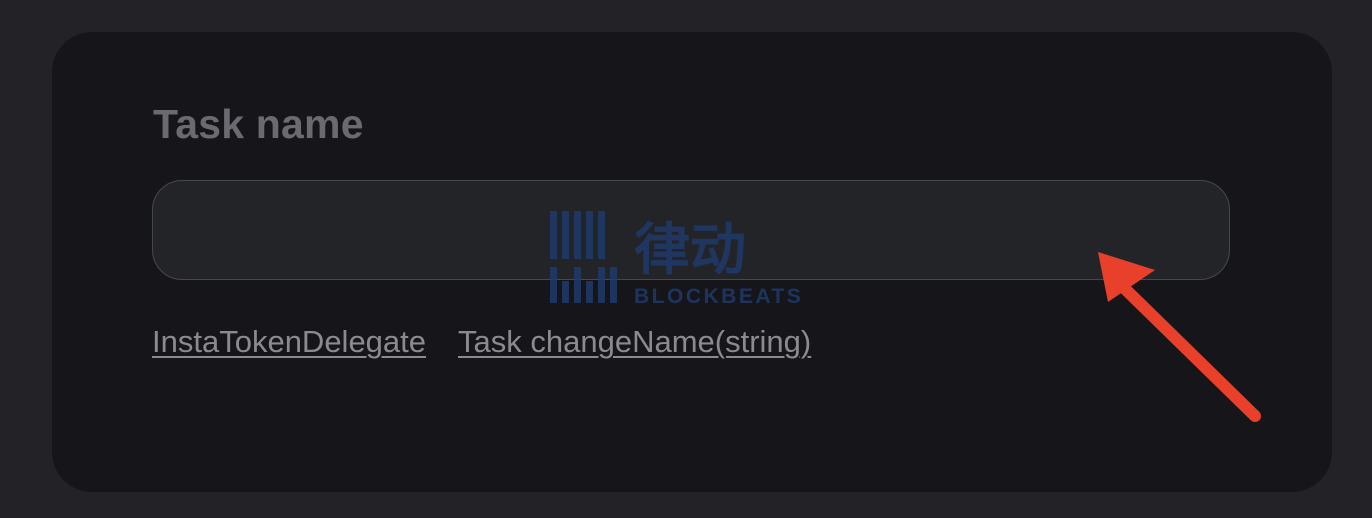  I want to click on task-name-label: Task name, so click(258, 124).